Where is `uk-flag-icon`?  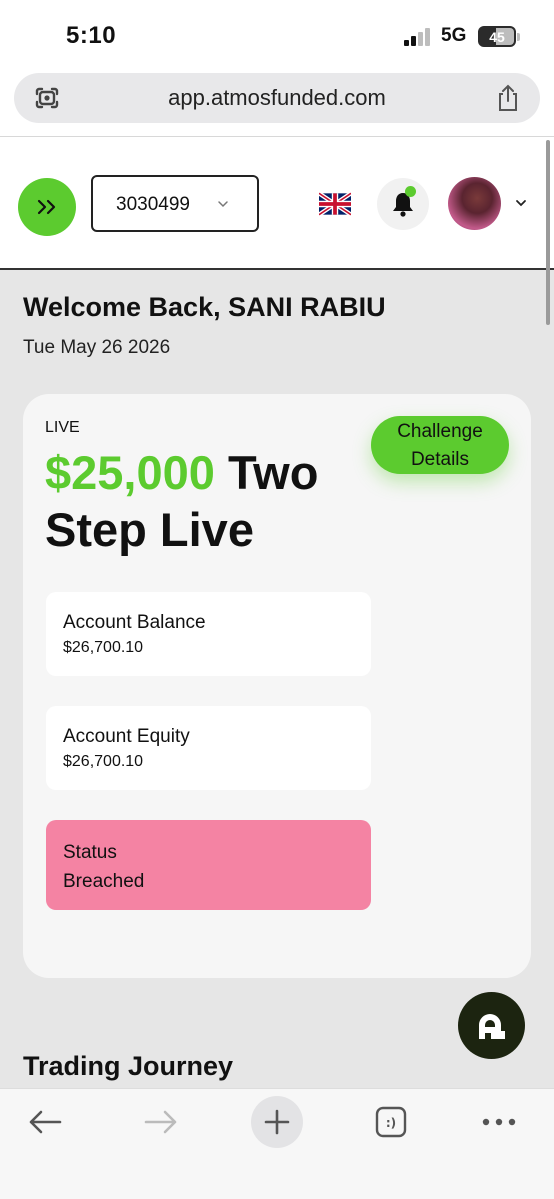
uk-flag-icon is located at coordinates (335, 204).